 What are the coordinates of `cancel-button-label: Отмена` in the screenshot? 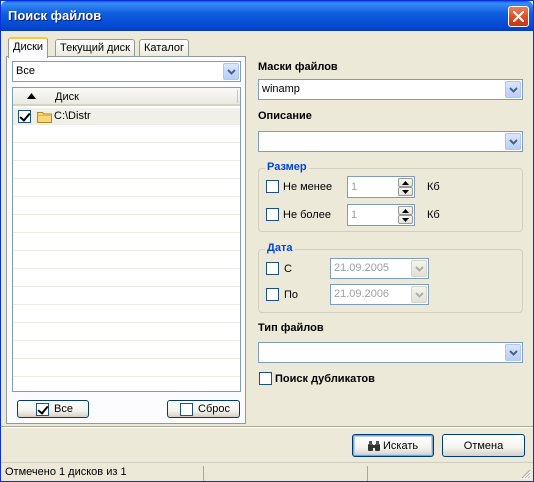 It's located at (483, 446).